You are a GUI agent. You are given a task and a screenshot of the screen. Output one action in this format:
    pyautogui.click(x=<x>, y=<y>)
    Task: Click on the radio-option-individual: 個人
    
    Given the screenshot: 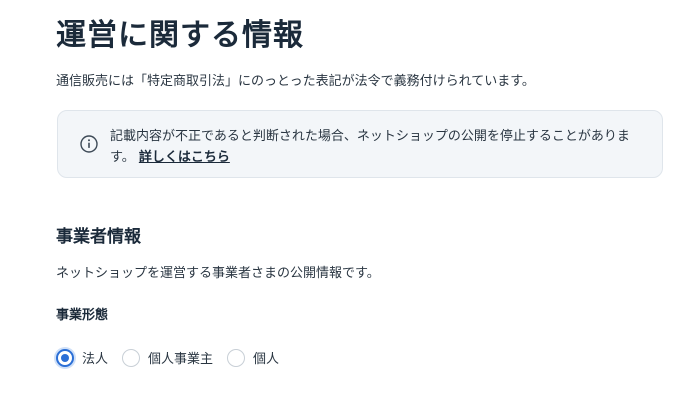 What is the action you would take?
    pyautogui.click(x=253, y=357)
    